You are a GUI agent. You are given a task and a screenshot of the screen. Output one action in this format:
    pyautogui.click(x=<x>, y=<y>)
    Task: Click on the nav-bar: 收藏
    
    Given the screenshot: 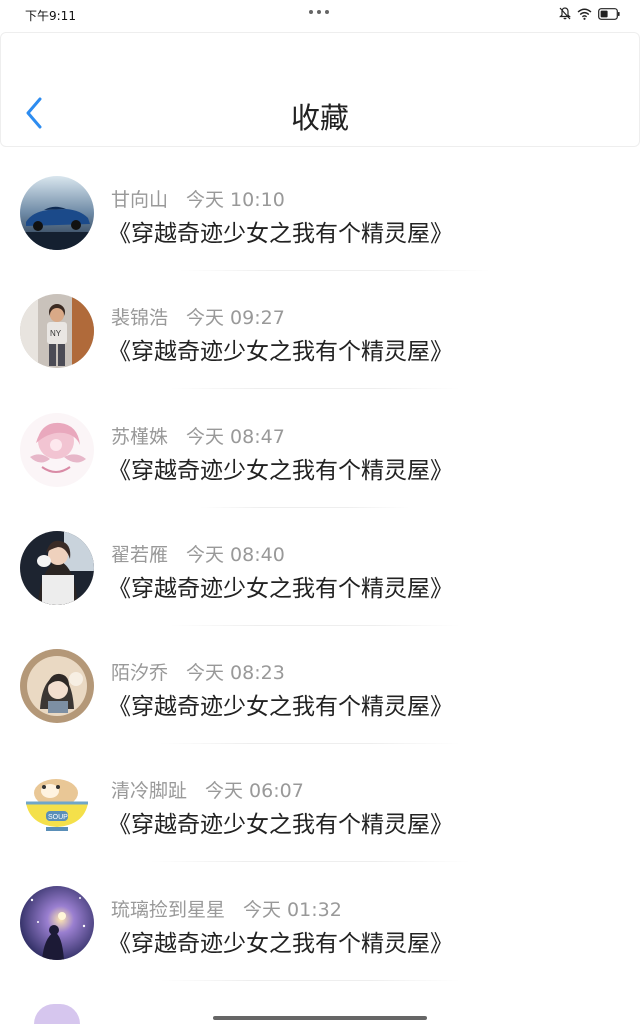 What is the action you would take?
    pyautogui.click(x=320, y=89)
    